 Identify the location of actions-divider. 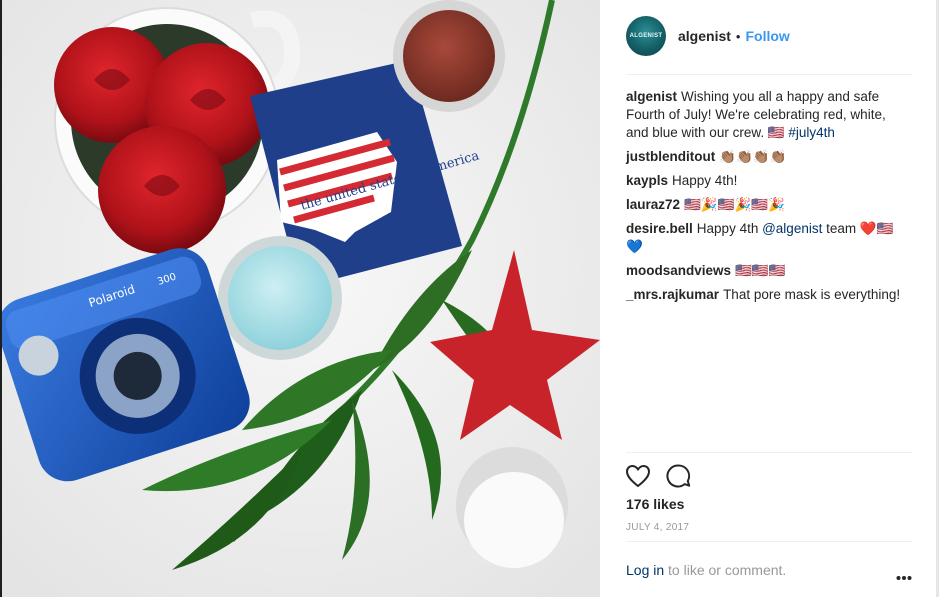
(769, 452).